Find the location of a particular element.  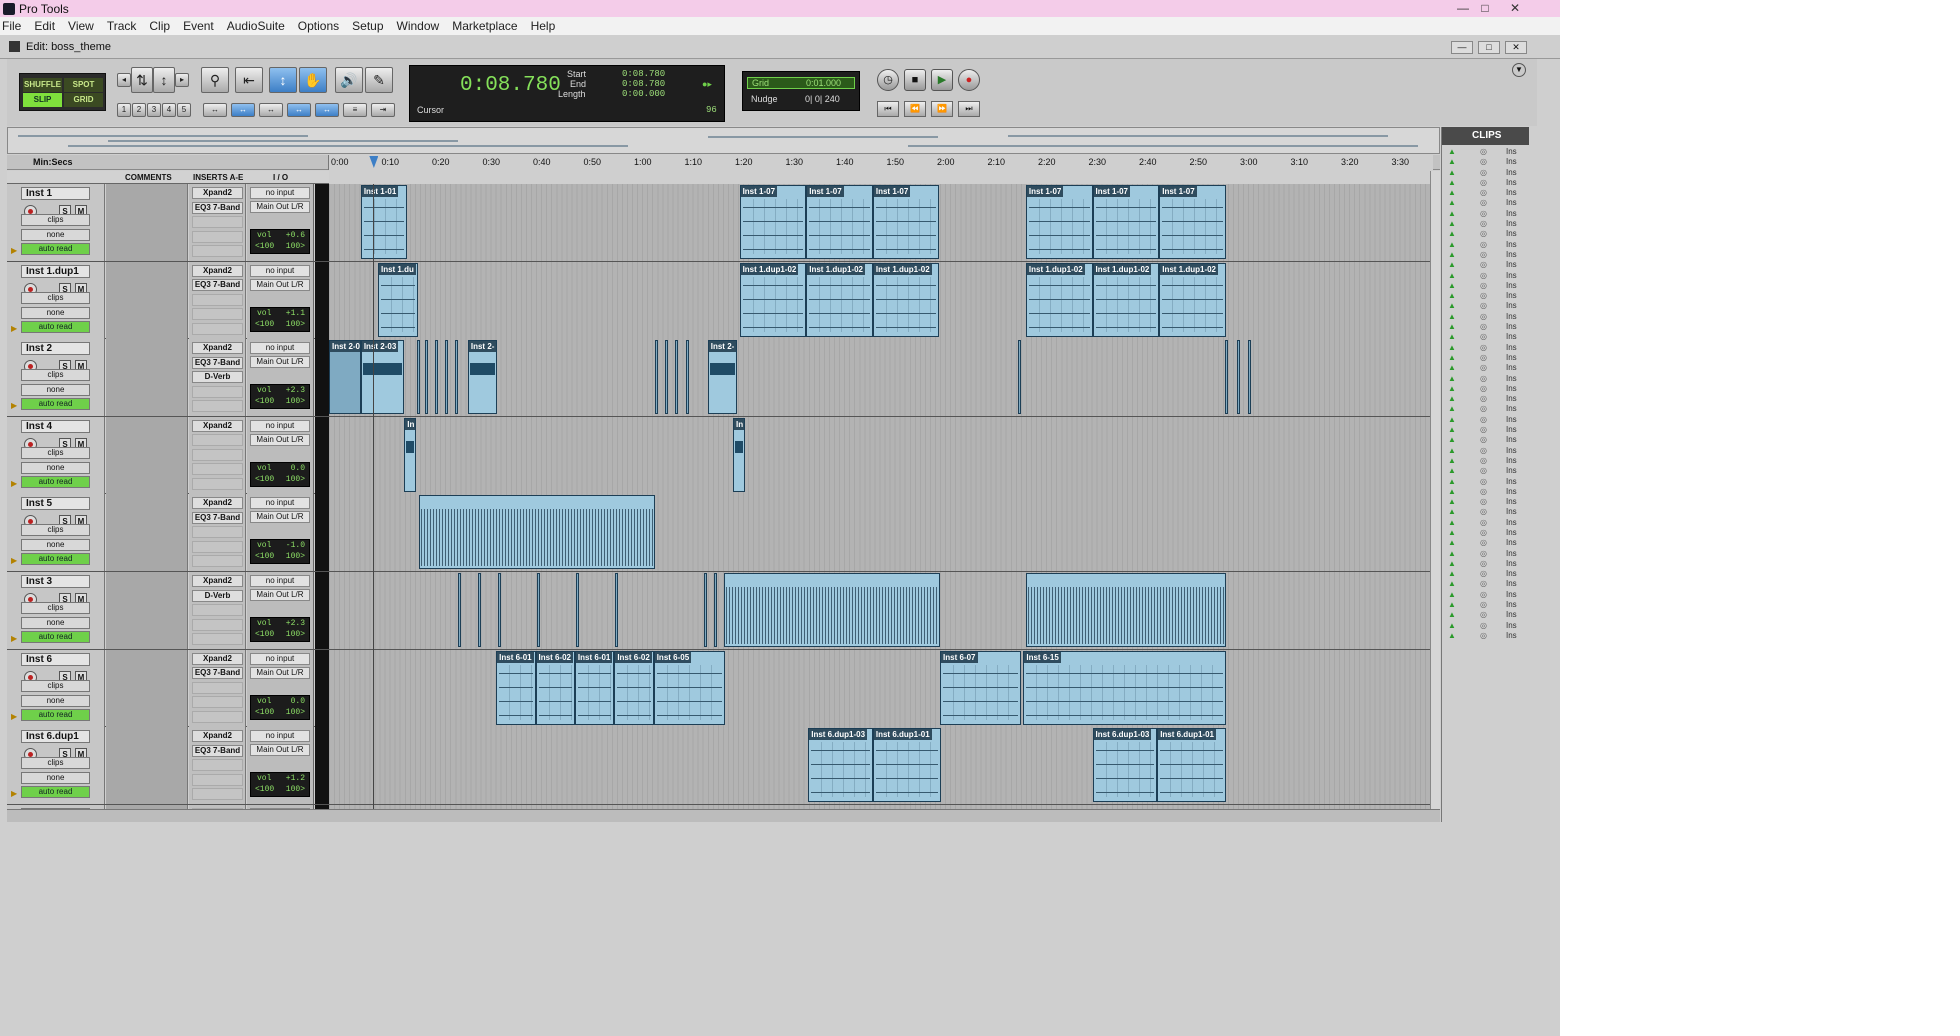

zoom-out-horizontal-icon: ◂ is located at coordinates (124, 80).